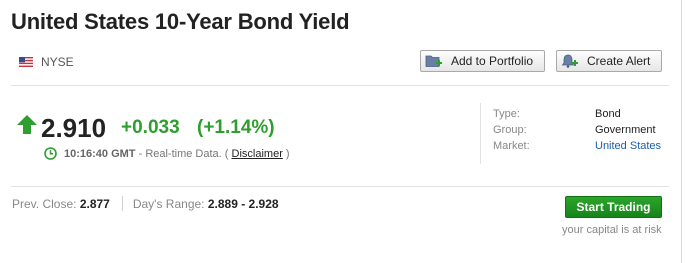  I want to click on type-value: Bond, so click(608, 114).